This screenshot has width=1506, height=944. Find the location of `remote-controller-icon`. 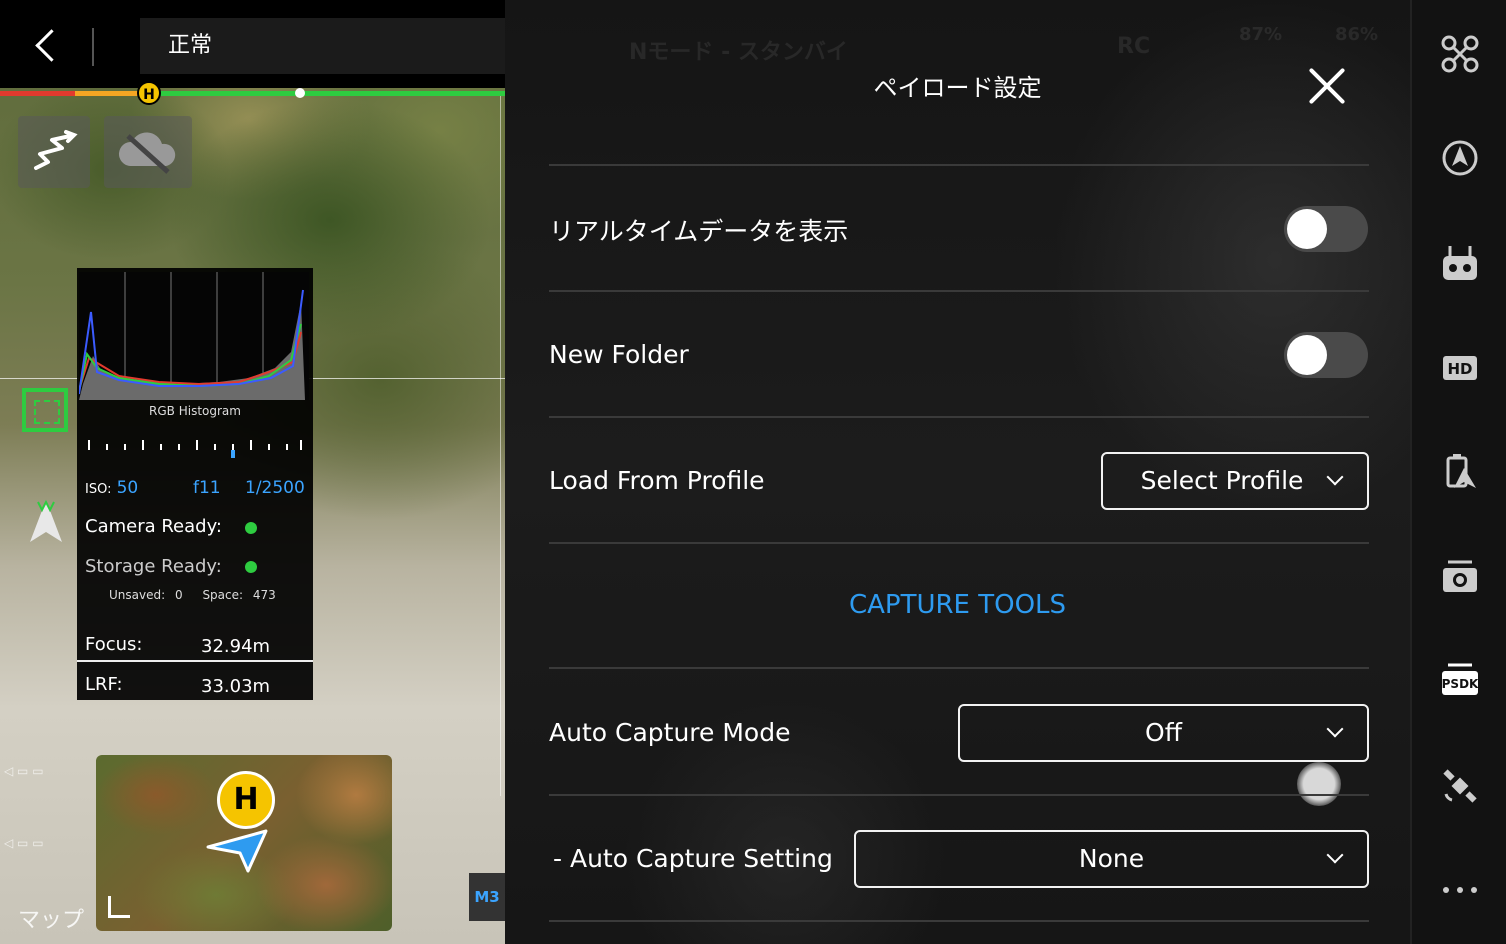

remote-controller-icon is located at coordinates (1460, 263).